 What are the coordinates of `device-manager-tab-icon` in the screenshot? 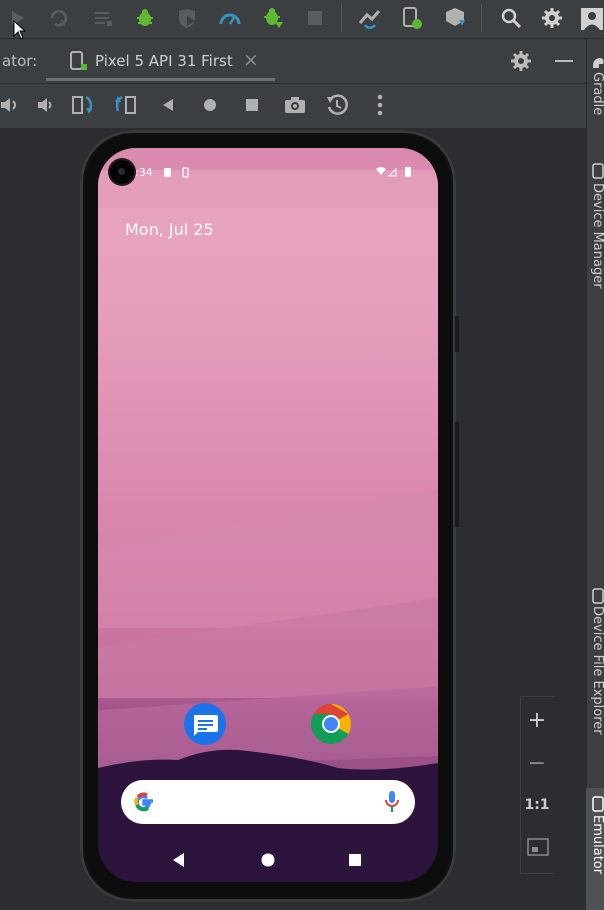 It's located at (598, 171).